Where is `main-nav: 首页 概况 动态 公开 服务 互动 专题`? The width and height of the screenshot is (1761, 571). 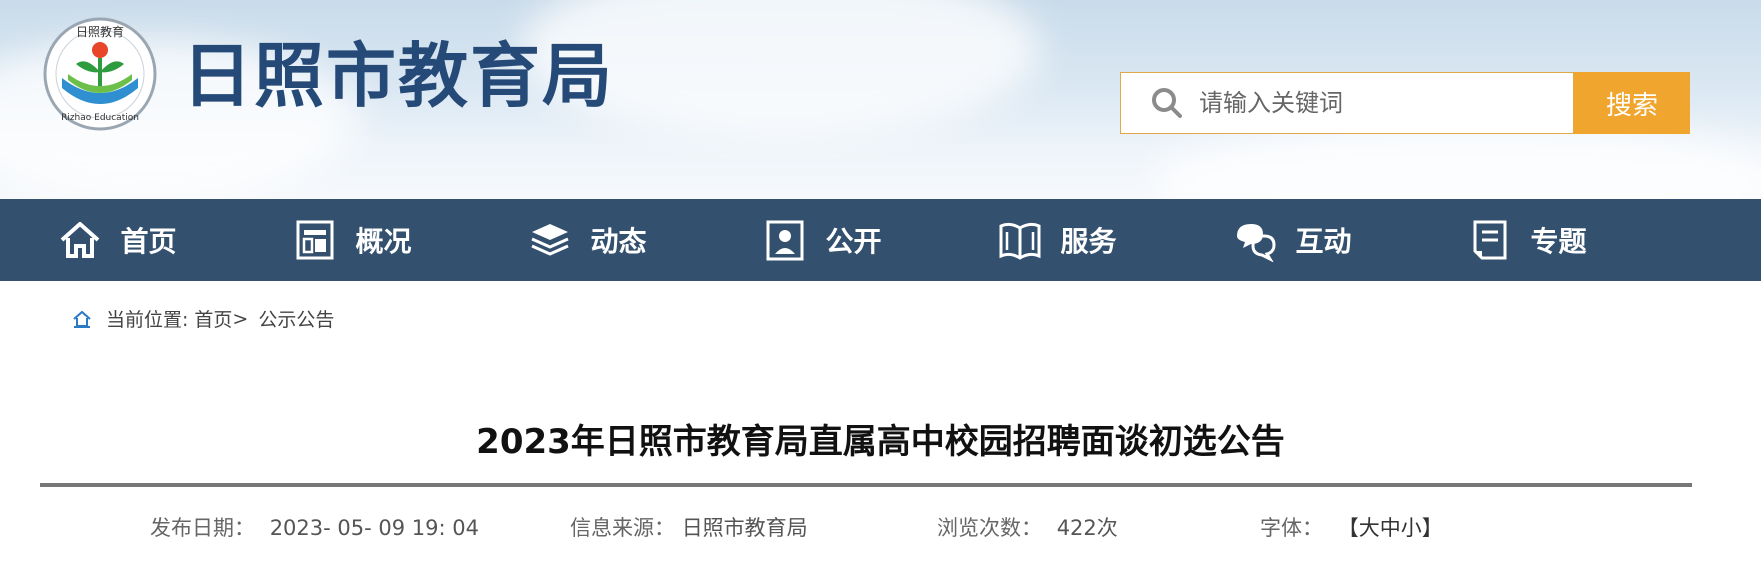
main-nav: 首页 概况 动态 公开 服务 互动 专题 is located at coordinates (880, 240).